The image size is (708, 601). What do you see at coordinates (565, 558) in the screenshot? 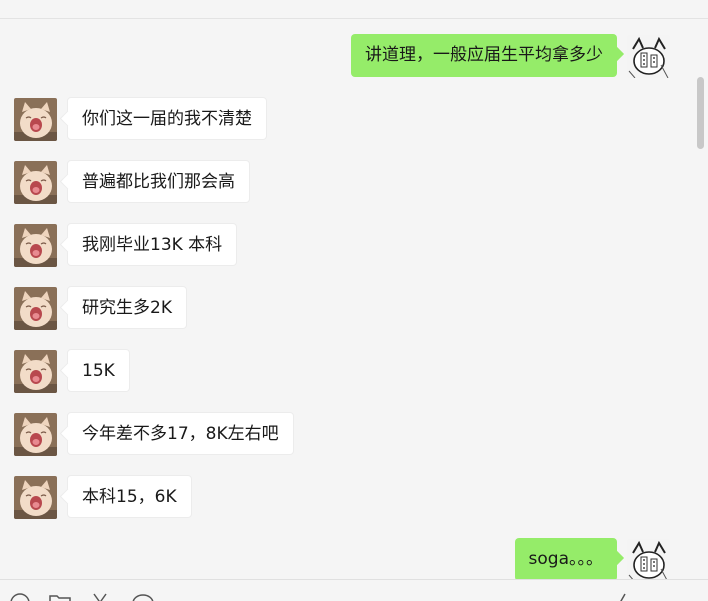
I see `message-bubble: soga。。。` at bounding box center [565, 558].